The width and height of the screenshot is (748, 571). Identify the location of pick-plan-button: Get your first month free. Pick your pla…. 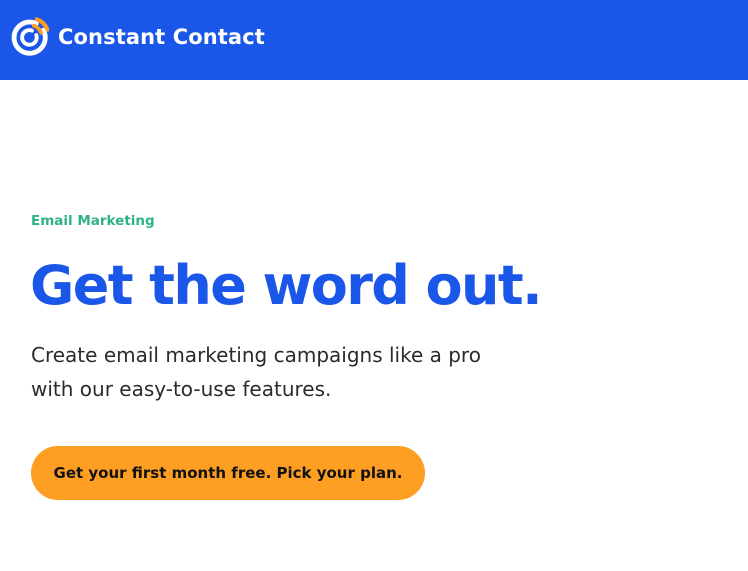
(228, 473).